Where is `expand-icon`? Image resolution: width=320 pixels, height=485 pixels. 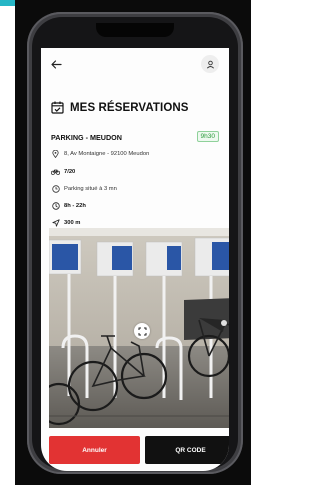 expand-icon is located at coordinates (142, 331).